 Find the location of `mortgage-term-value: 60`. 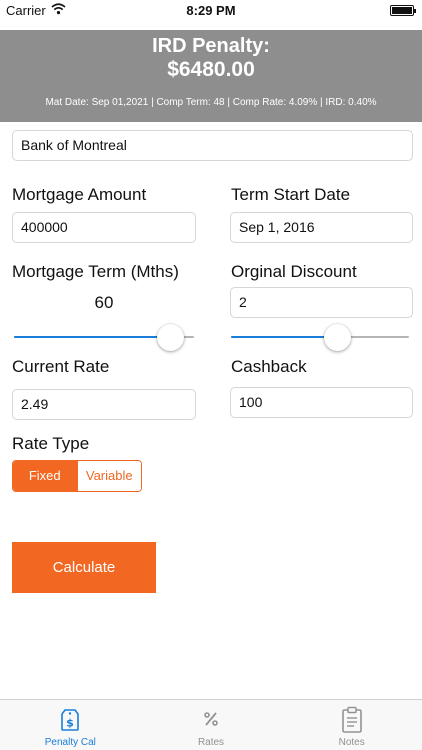

mortgage-term-value: 60 is located at coordinates (104, 302).